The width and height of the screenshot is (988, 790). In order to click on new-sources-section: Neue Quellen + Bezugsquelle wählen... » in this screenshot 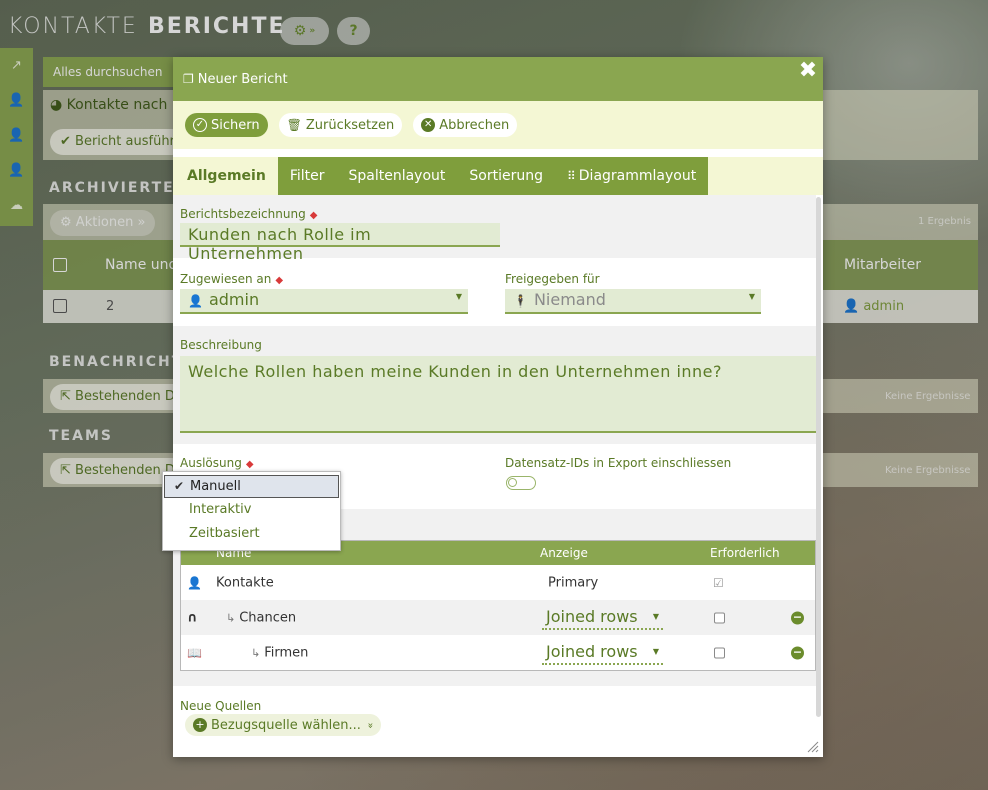, I will do `click(494, 721)`.